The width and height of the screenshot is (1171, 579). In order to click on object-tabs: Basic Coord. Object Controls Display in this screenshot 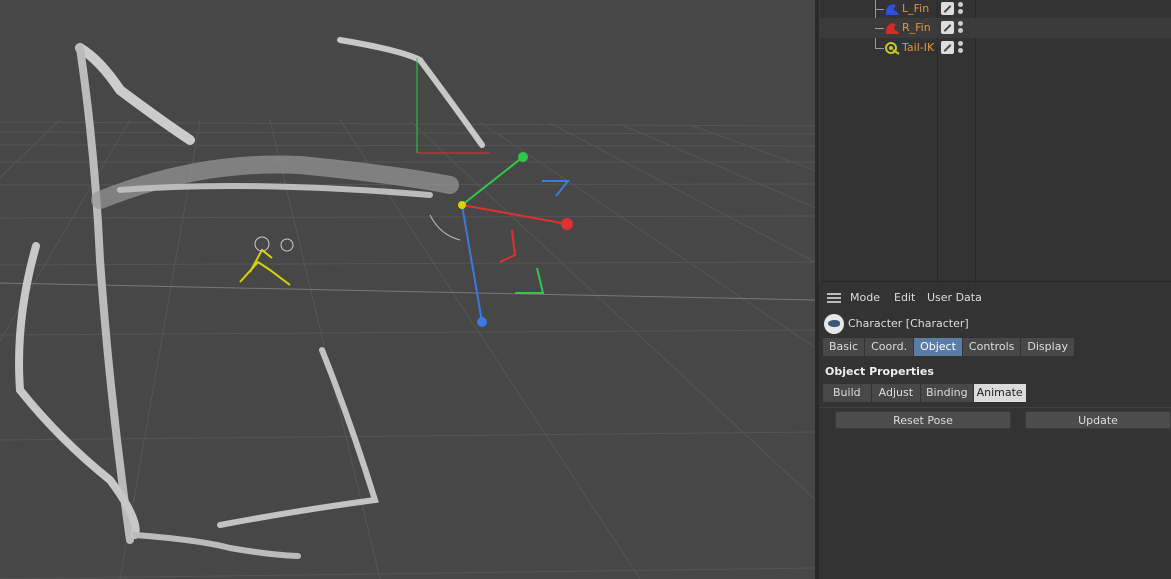, I will do `click(949, 347)`.